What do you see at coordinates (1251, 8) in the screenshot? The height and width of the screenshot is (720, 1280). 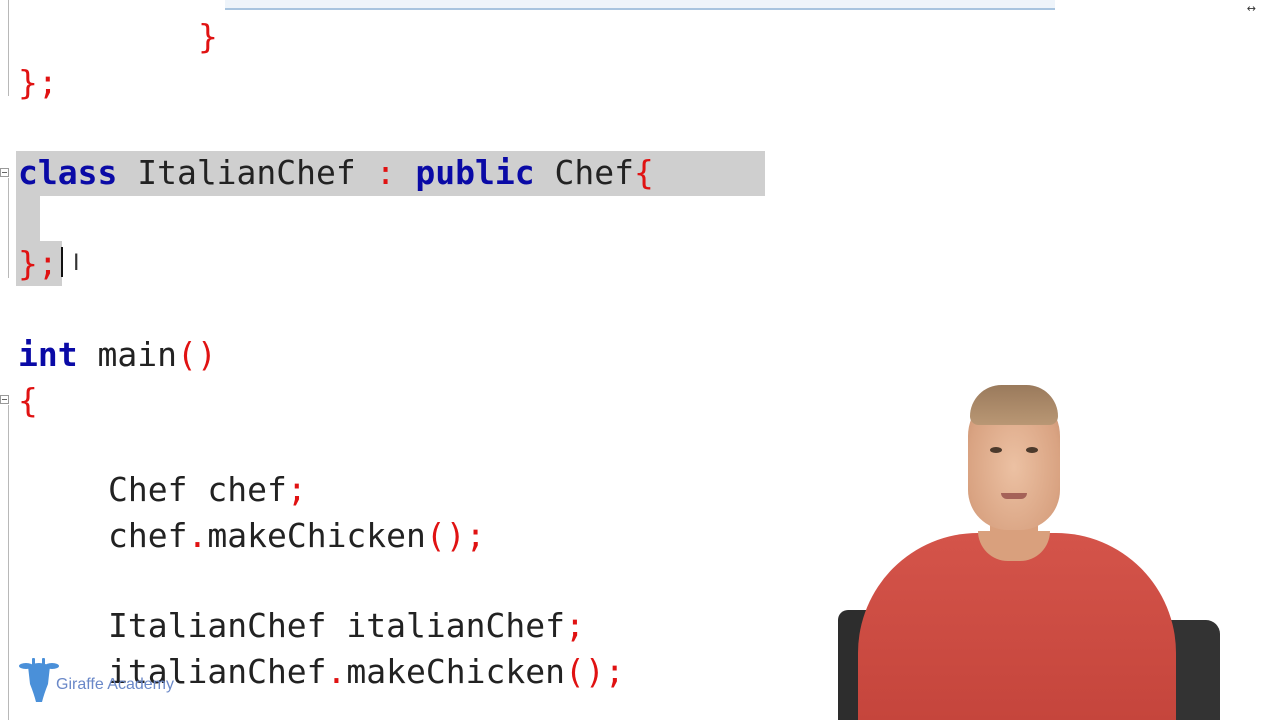 I see `resize-handle-icon: ↔` at bounding box center [1251, 8].